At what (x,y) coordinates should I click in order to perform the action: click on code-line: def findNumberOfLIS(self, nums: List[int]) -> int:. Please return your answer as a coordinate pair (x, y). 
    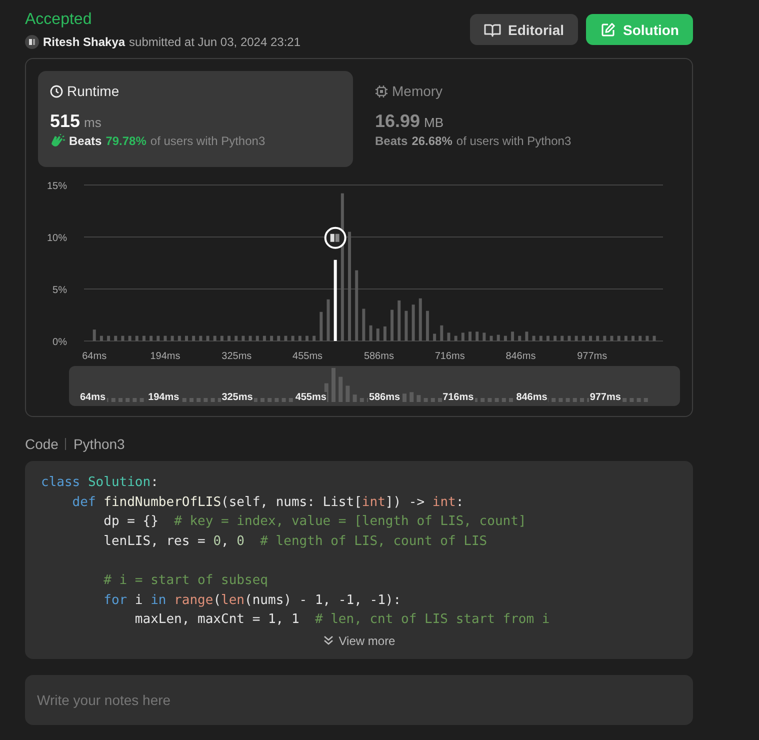
    Looking at the image, I should click on (267, 503).